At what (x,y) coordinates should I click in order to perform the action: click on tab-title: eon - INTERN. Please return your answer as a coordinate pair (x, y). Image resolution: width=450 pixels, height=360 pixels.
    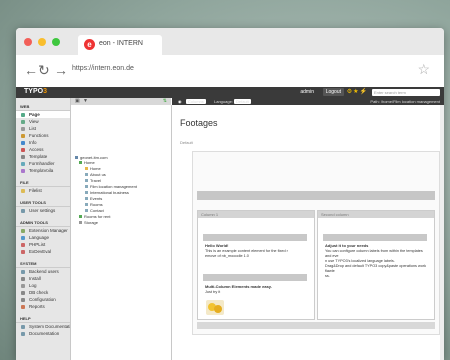
    Looking at the image, I should click on (121, 43).